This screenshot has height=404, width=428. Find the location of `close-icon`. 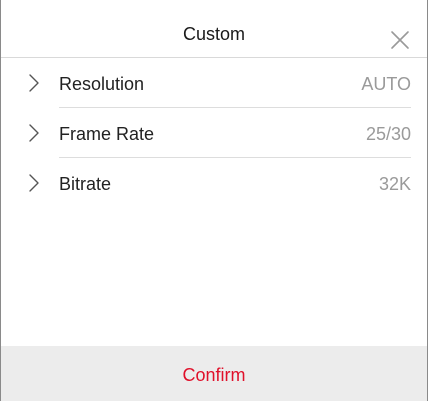

close-icon is located at coordinates (400, 40).